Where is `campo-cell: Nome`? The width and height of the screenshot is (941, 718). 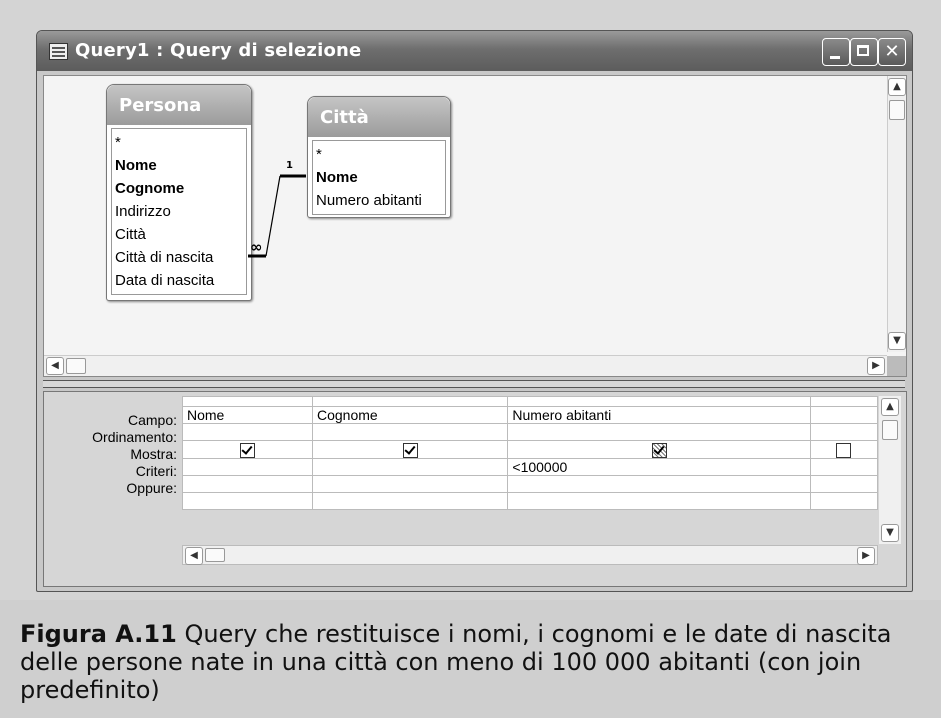
campo-cell: Nome is located at coordinates (247, 415).